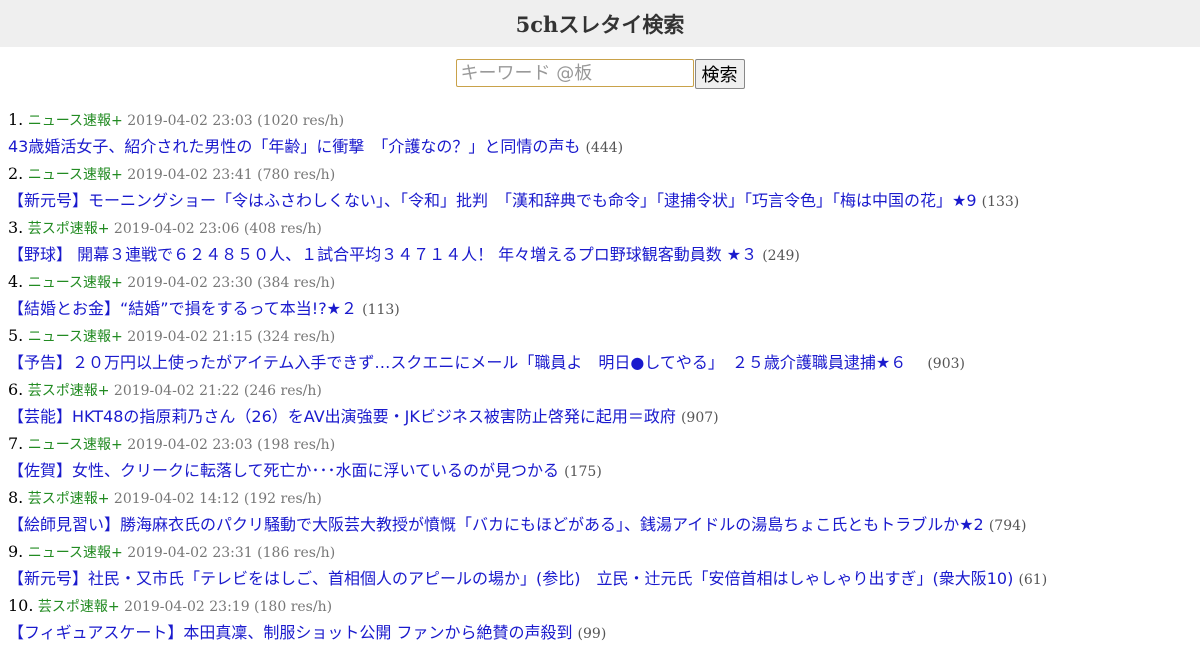 The image size is (1200, 646). I want to click on result-rank: 7., so click(16, 443).